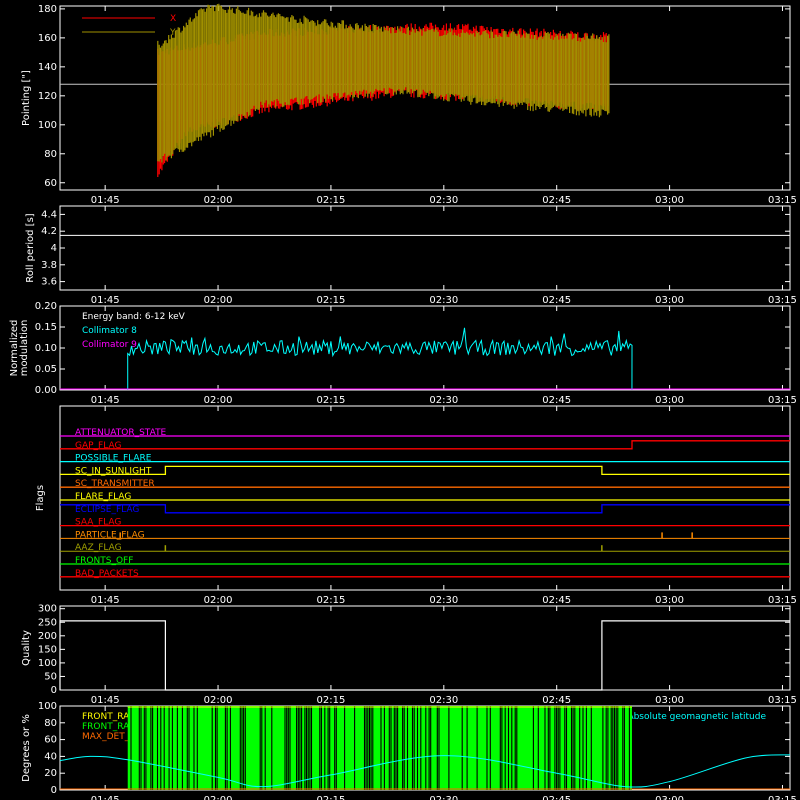  Describe the element at coordinates (47, 38) in the screenshot. I see `y-tick-label: 160` at that location.